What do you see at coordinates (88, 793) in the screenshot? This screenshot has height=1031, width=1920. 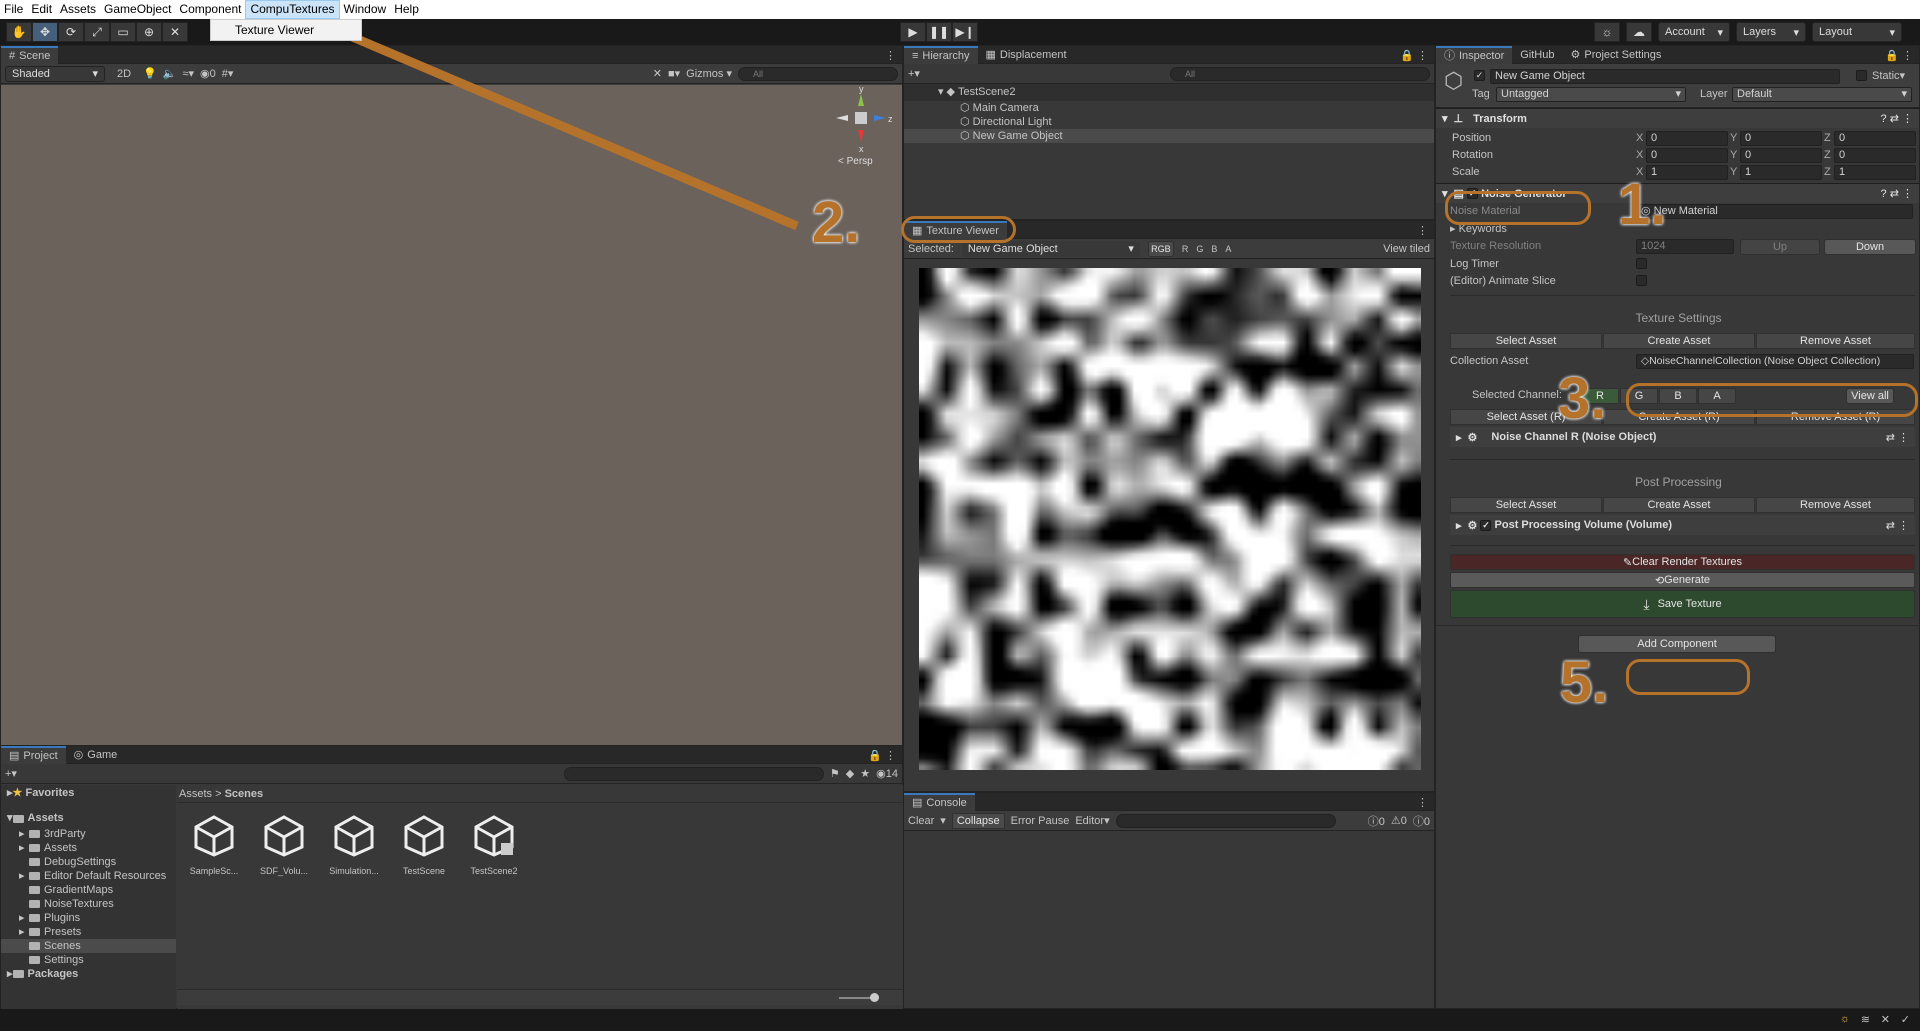 I see `favorites-item: ▸ ★ Favorites` at bounding box center [88, 793].